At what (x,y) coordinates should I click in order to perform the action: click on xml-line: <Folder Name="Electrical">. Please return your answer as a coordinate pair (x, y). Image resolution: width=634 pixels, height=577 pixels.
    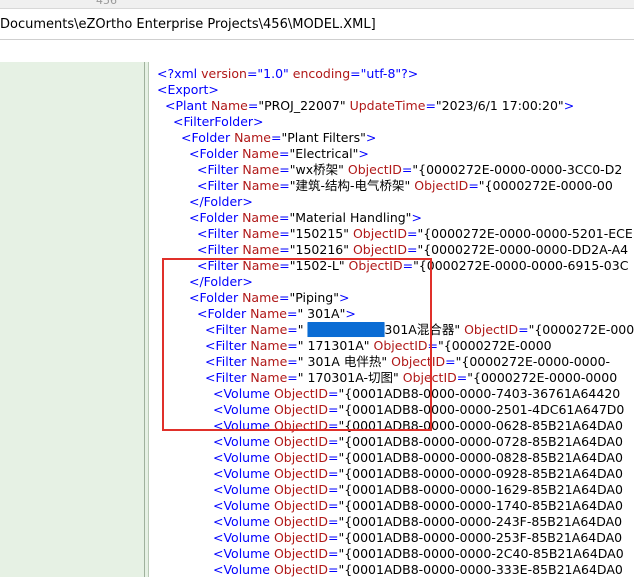
    Looking at the image, I should click on (279, 154).